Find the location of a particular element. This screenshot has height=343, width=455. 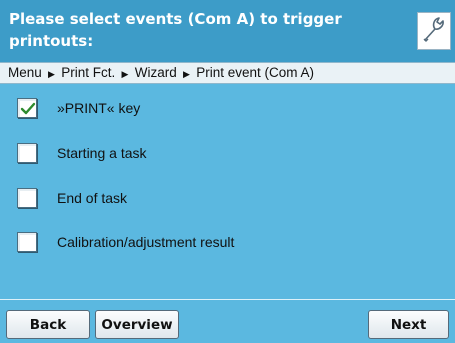

event-row-print-key: »PRINT« key is located at coordinates (227, 108).